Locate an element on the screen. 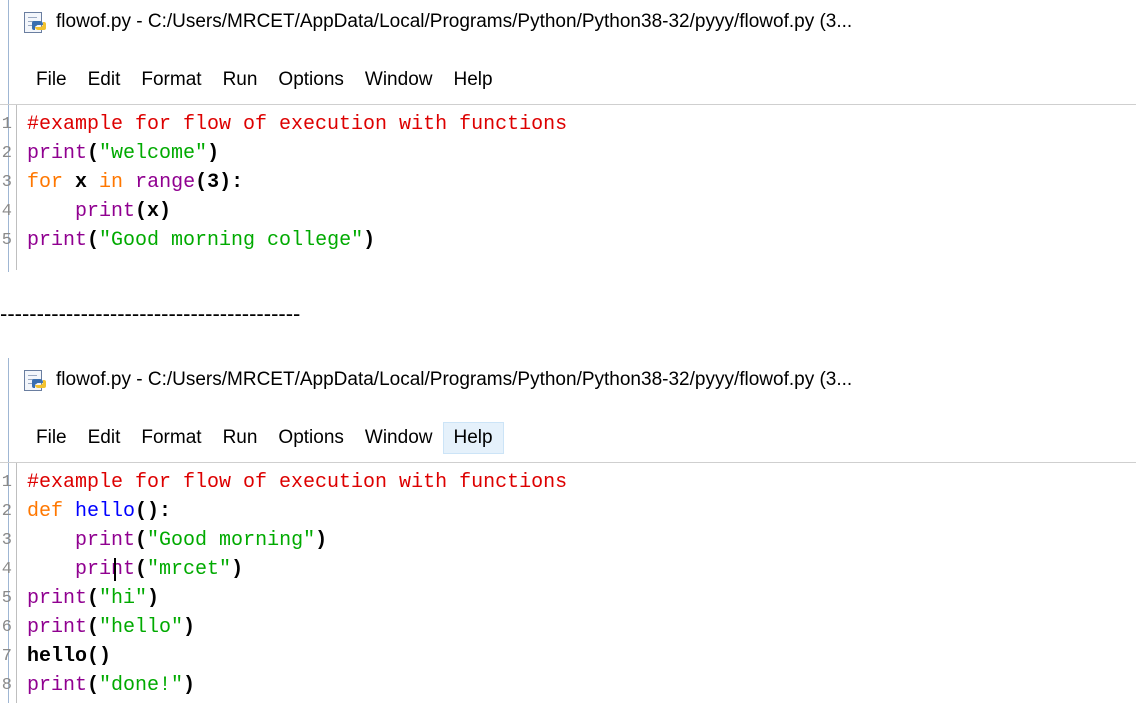 This screenshot has width=1136, height=703. code-token: "Good morning" is located at coordinates (231, 540).